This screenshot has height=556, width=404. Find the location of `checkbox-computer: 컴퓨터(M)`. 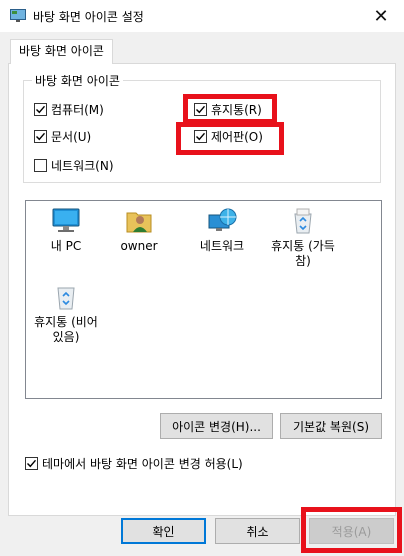

checkbox-computer: 컴퓨터(M) is located at coordinates (69, 109).